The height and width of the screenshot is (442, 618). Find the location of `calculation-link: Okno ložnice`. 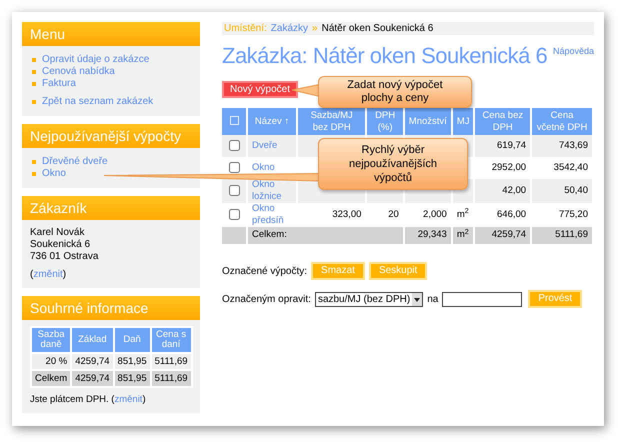

calculation-link: Okno ložnice is located at coordinates (272, 191).